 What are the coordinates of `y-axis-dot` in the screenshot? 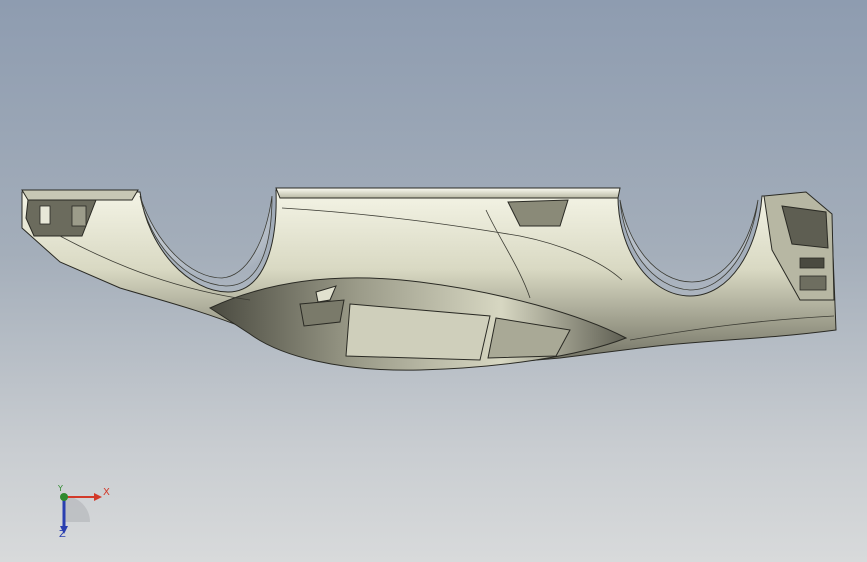 It's located at (64, 497).